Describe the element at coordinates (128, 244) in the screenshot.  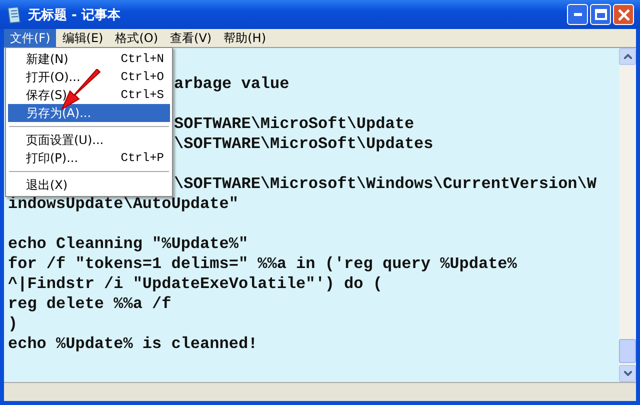
I see `code-line: echo Cleanning "%Update%"` at that location.